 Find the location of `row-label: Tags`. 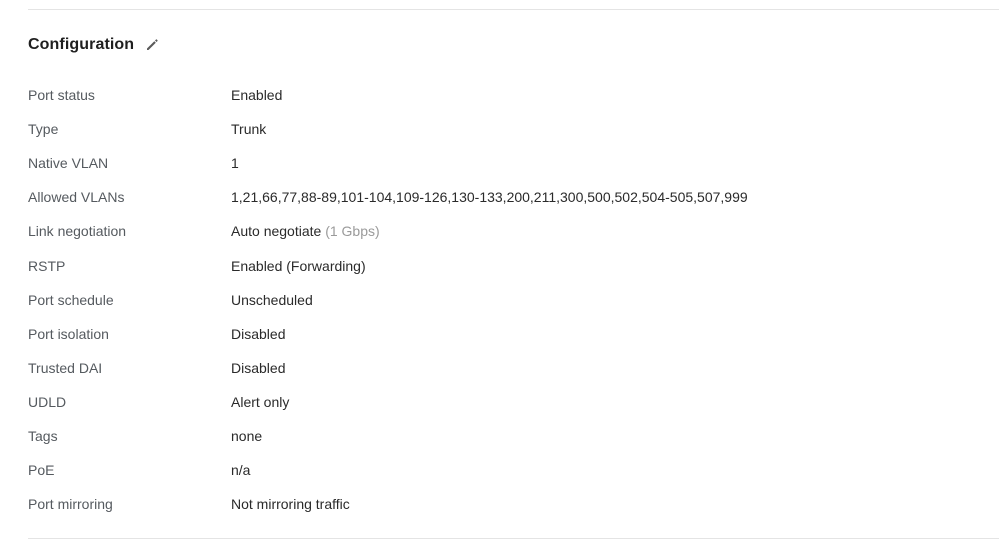

row-label: Tags is located at coordinates (43, 435).